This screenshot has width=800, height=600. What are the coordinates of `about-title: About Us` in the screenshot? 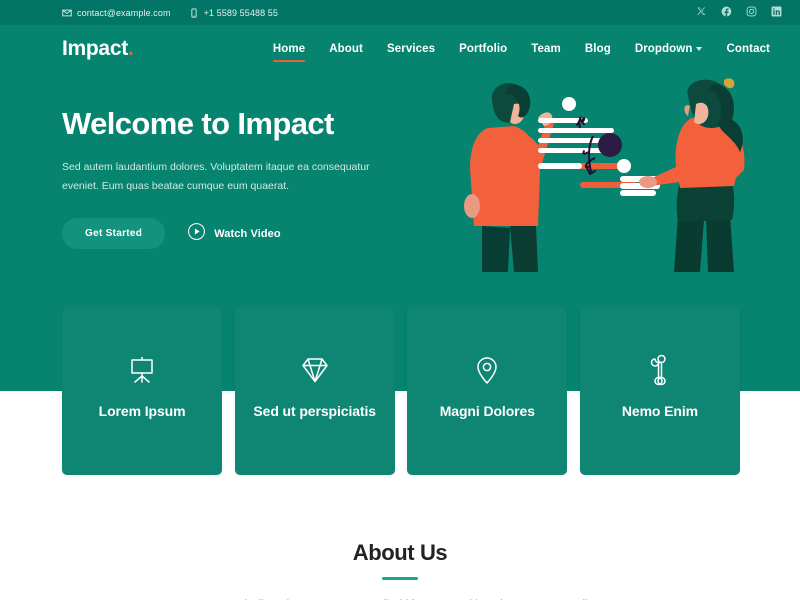 It's located at (400, 552).